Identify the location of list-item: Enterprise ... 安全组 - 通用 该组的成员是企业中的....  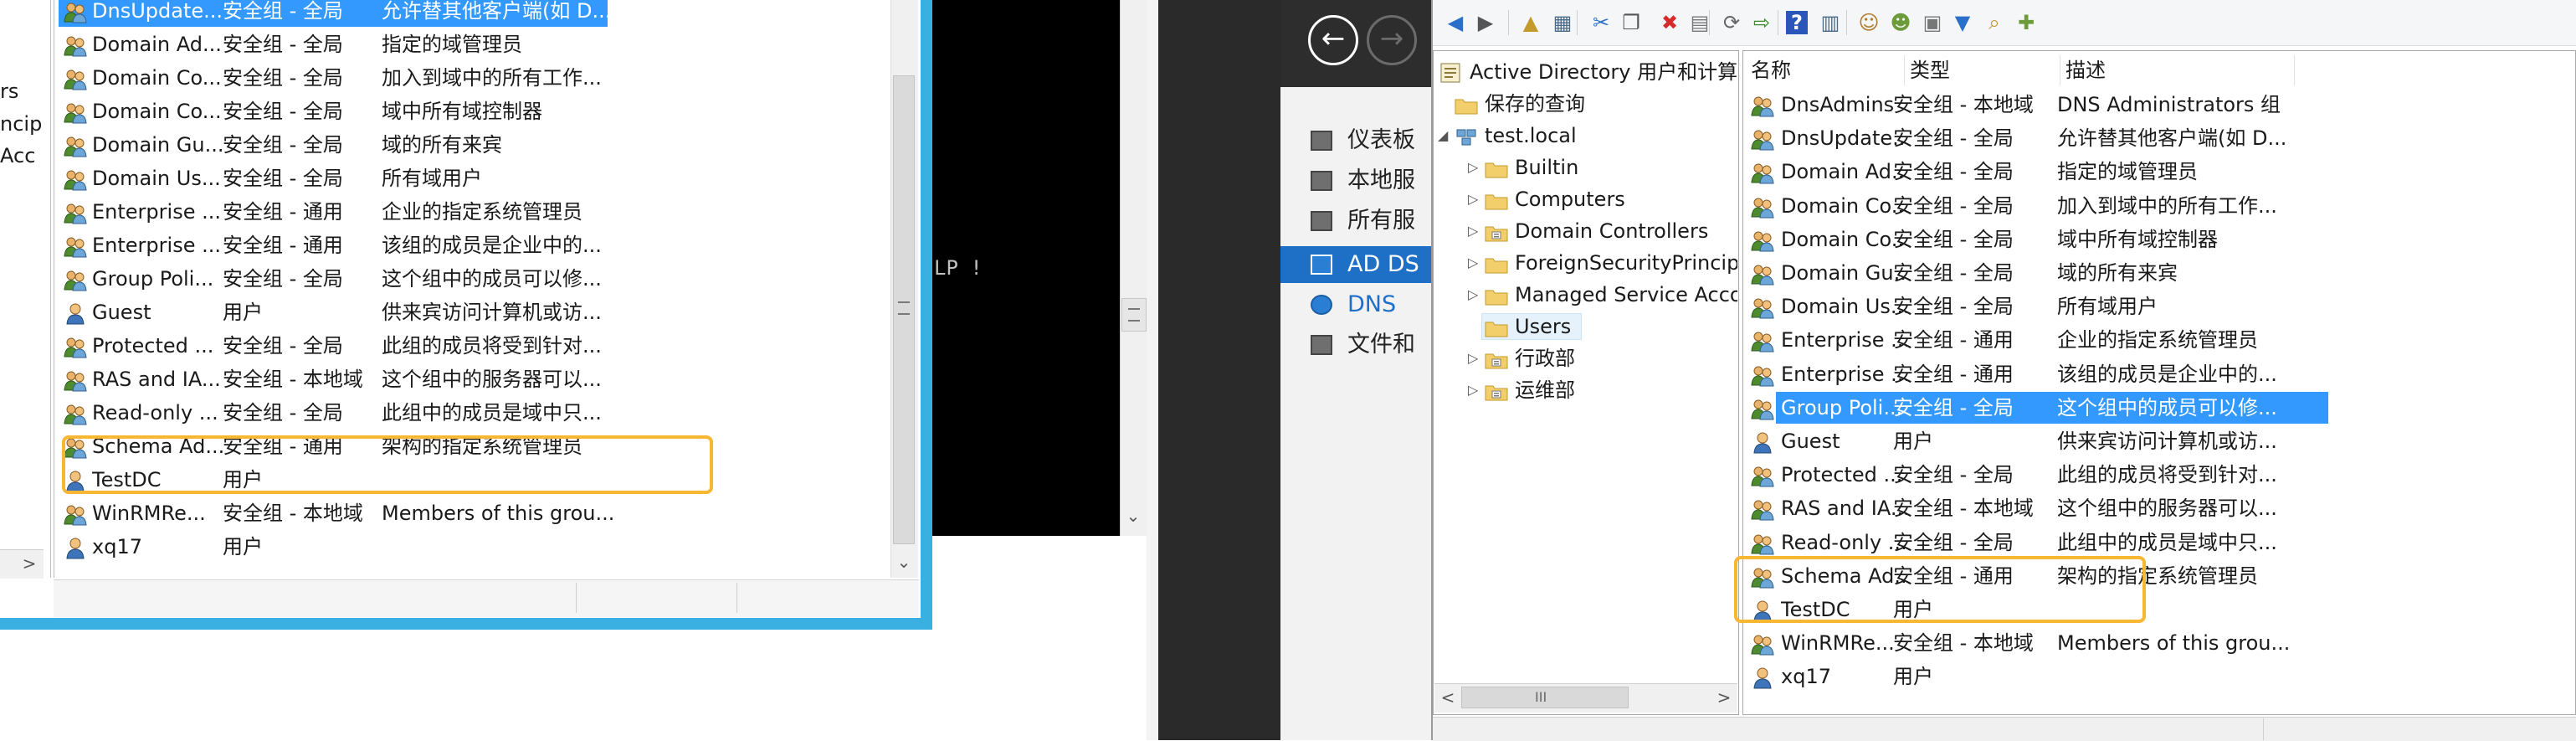
(360, 245).